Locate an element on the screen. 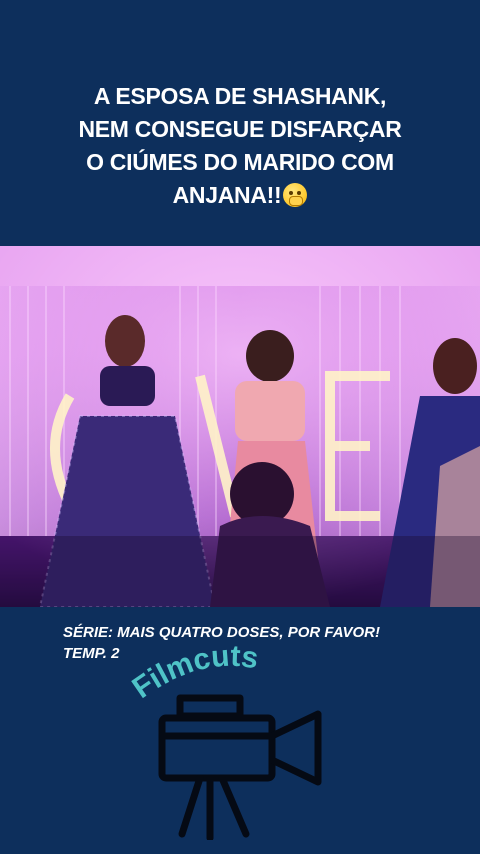  headline-line-4: ANJANA!! is located at coordinates (240, 195).